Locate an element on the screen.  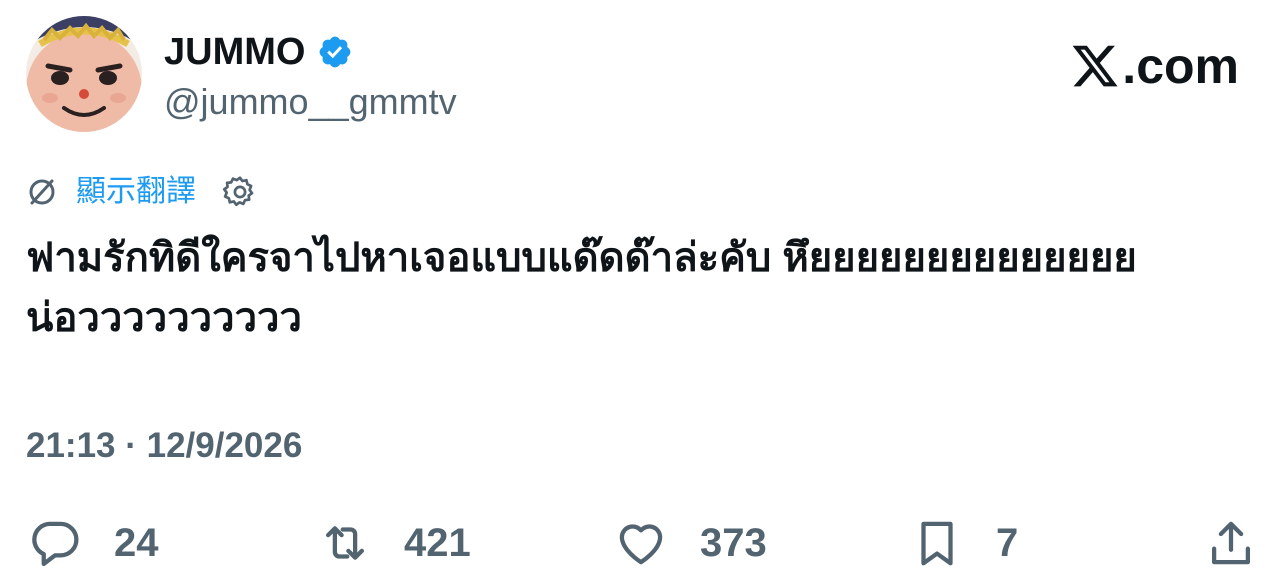
display-name: JUMMO is located at coordinates (234, 52).